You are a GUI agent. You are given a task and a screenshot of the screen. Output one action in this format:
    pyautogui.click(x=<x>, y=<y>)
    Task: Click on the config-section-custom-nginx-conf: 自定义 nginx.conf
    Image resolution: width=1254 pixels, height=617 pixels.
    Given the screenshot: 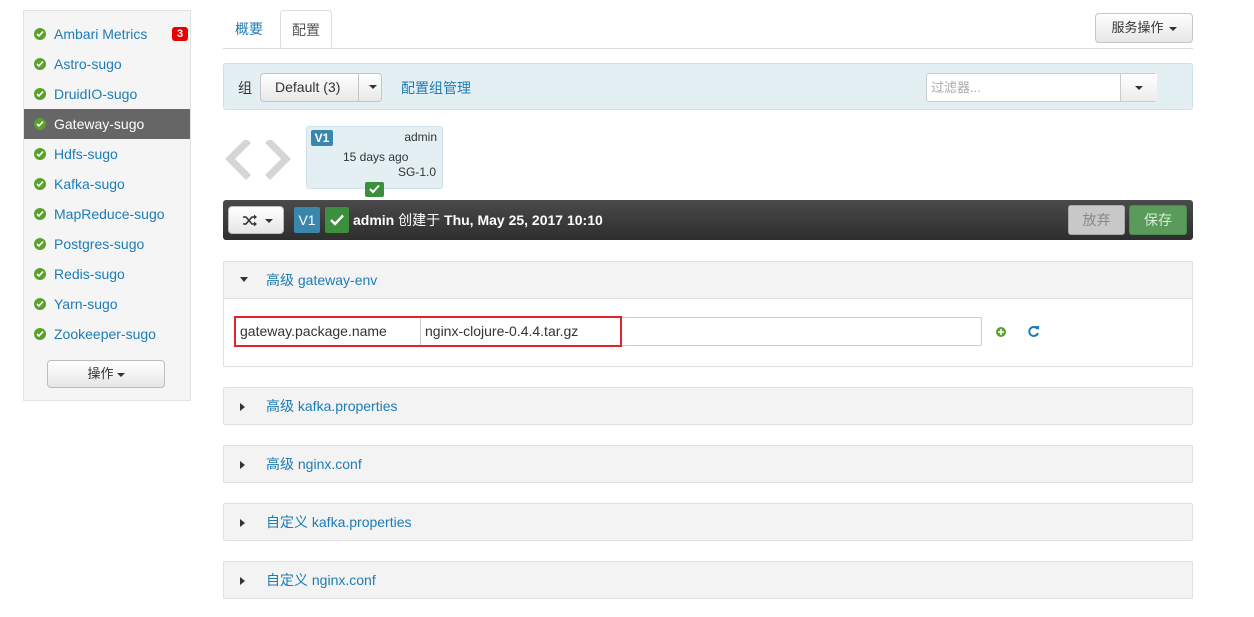 What is the action you would take?
    pyautogui.click(x=708, y=580)
    